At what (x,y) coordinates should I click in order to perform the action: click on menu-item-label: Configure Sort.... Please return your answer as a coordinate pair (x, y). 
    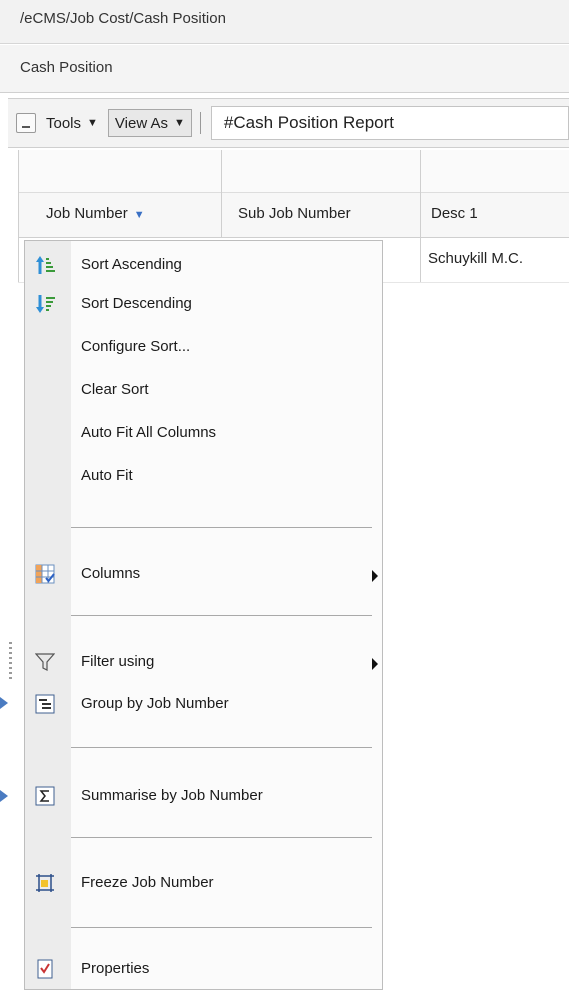
    Looking at the image, I should click on (136, 346).